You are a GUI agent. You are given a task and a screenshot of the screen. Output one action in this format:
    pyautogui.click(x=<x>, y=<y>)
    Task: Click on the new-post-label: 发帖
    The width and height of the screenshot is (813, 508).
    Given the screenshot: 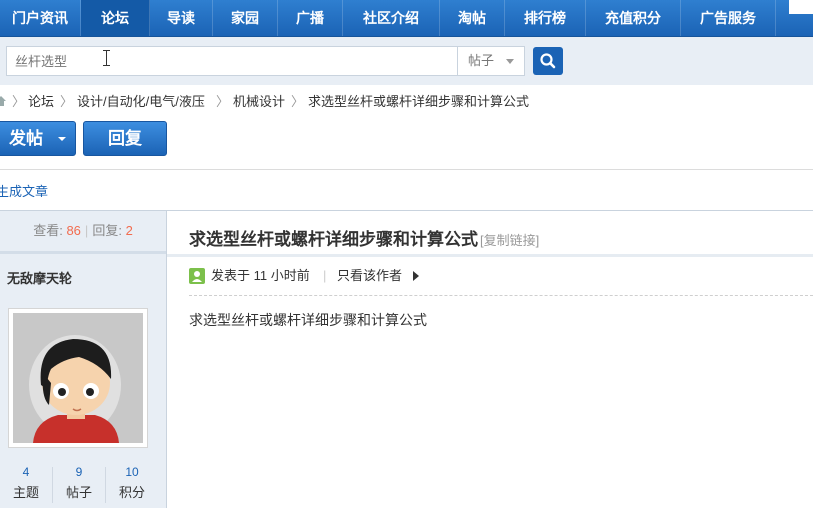 What is the action you would take?
    pyautogui.click(x=26, y=138)
    